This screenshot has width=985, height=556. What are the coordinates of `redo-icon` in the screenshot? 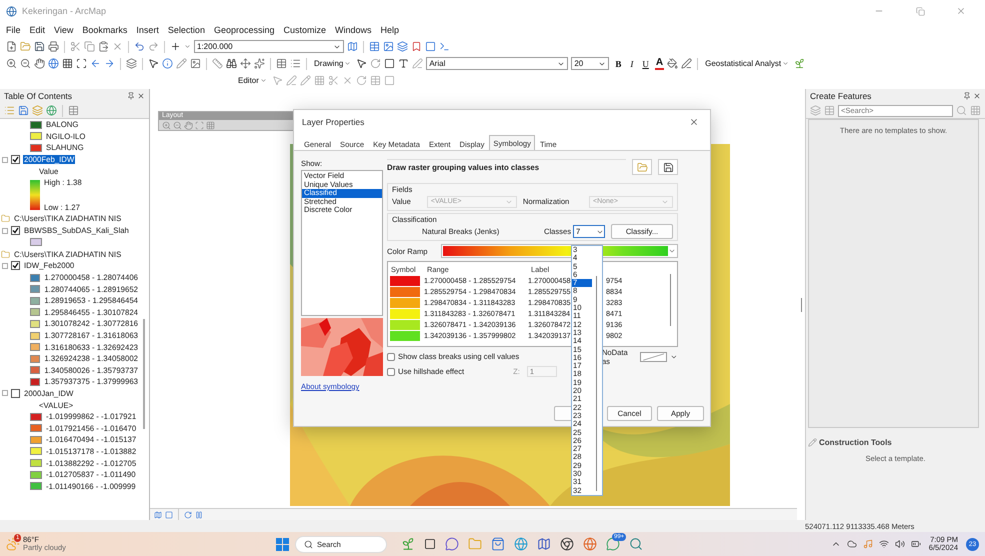 It's located at (153, 46).